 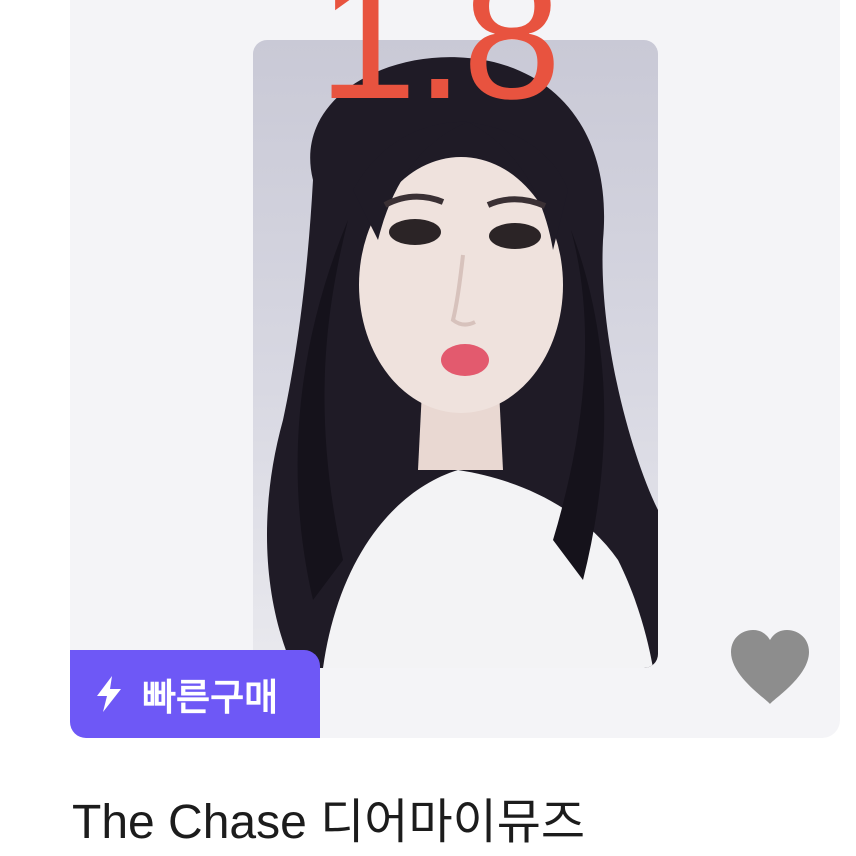 What do you see at coordinates (109, 694) in the screenshot?
I see `lightning-bolt-icon` at bounding box center [109, 694].